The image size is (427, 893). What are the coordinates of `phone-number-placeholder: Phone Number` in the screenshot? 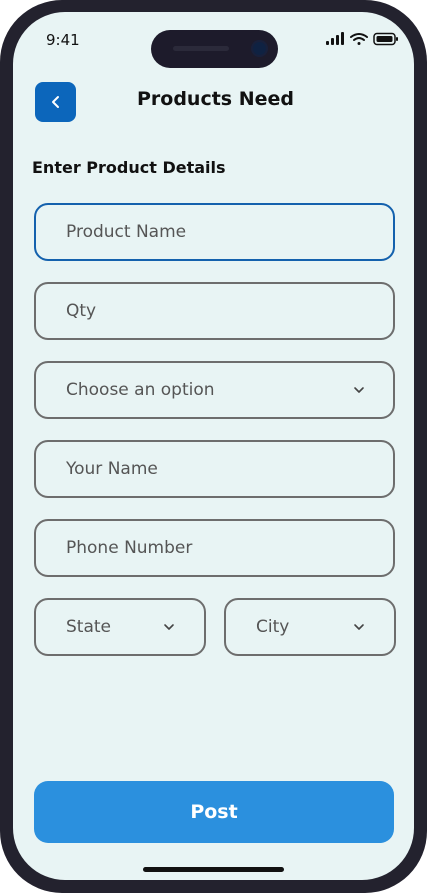 It's located at (129, 548).